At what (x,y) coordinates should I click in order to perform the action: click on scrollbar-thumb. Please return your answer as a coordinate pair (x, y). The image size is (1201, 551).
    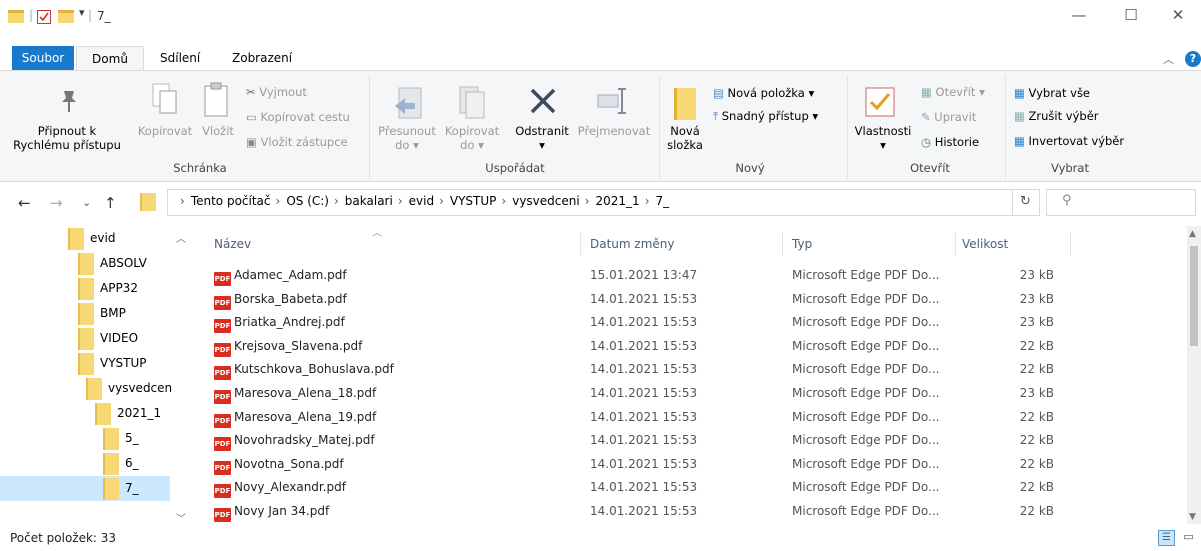
    Looking at the image, I should click on (1194, 296).